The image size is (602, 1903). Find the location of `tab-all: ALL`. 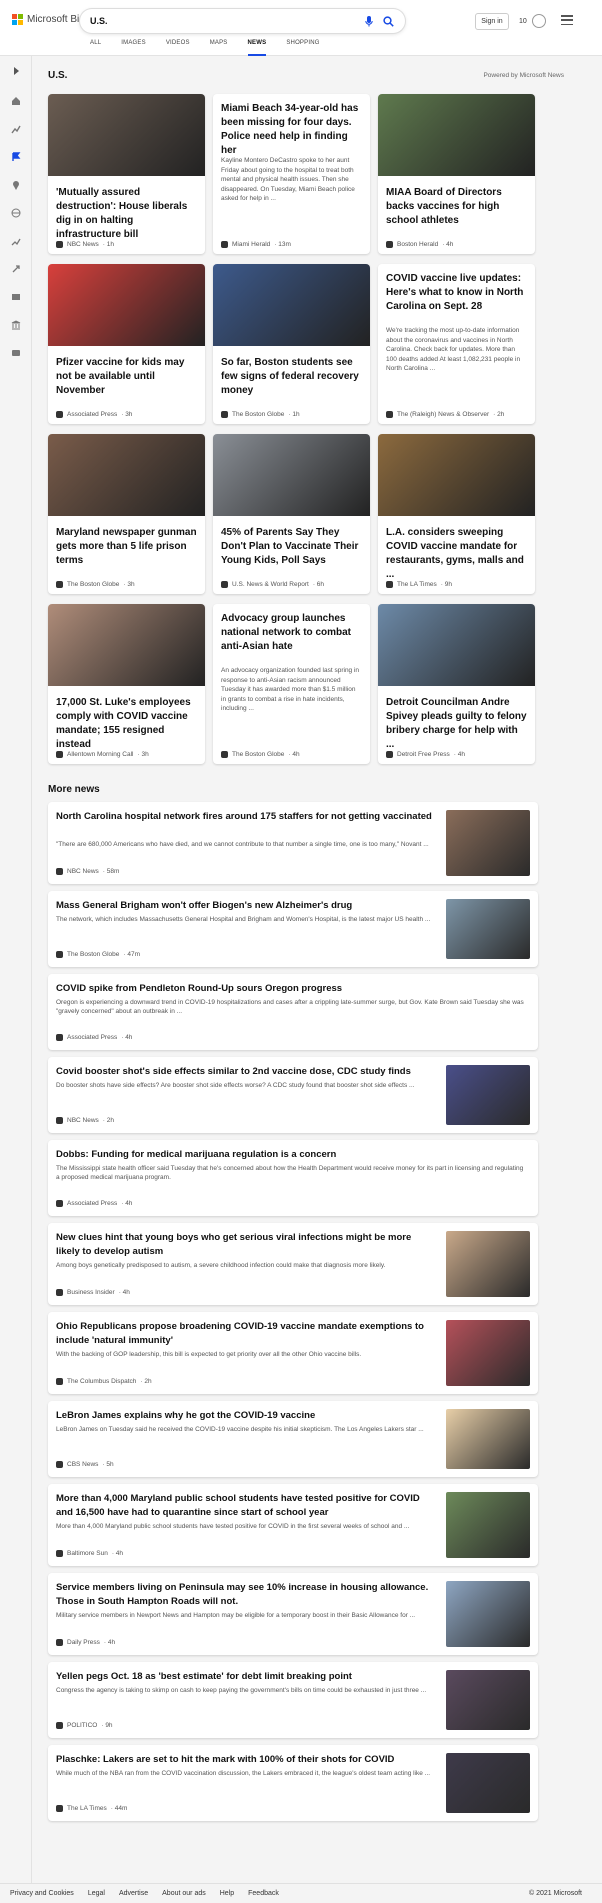

tab-all: ALL is located at coordinates (95, 48).